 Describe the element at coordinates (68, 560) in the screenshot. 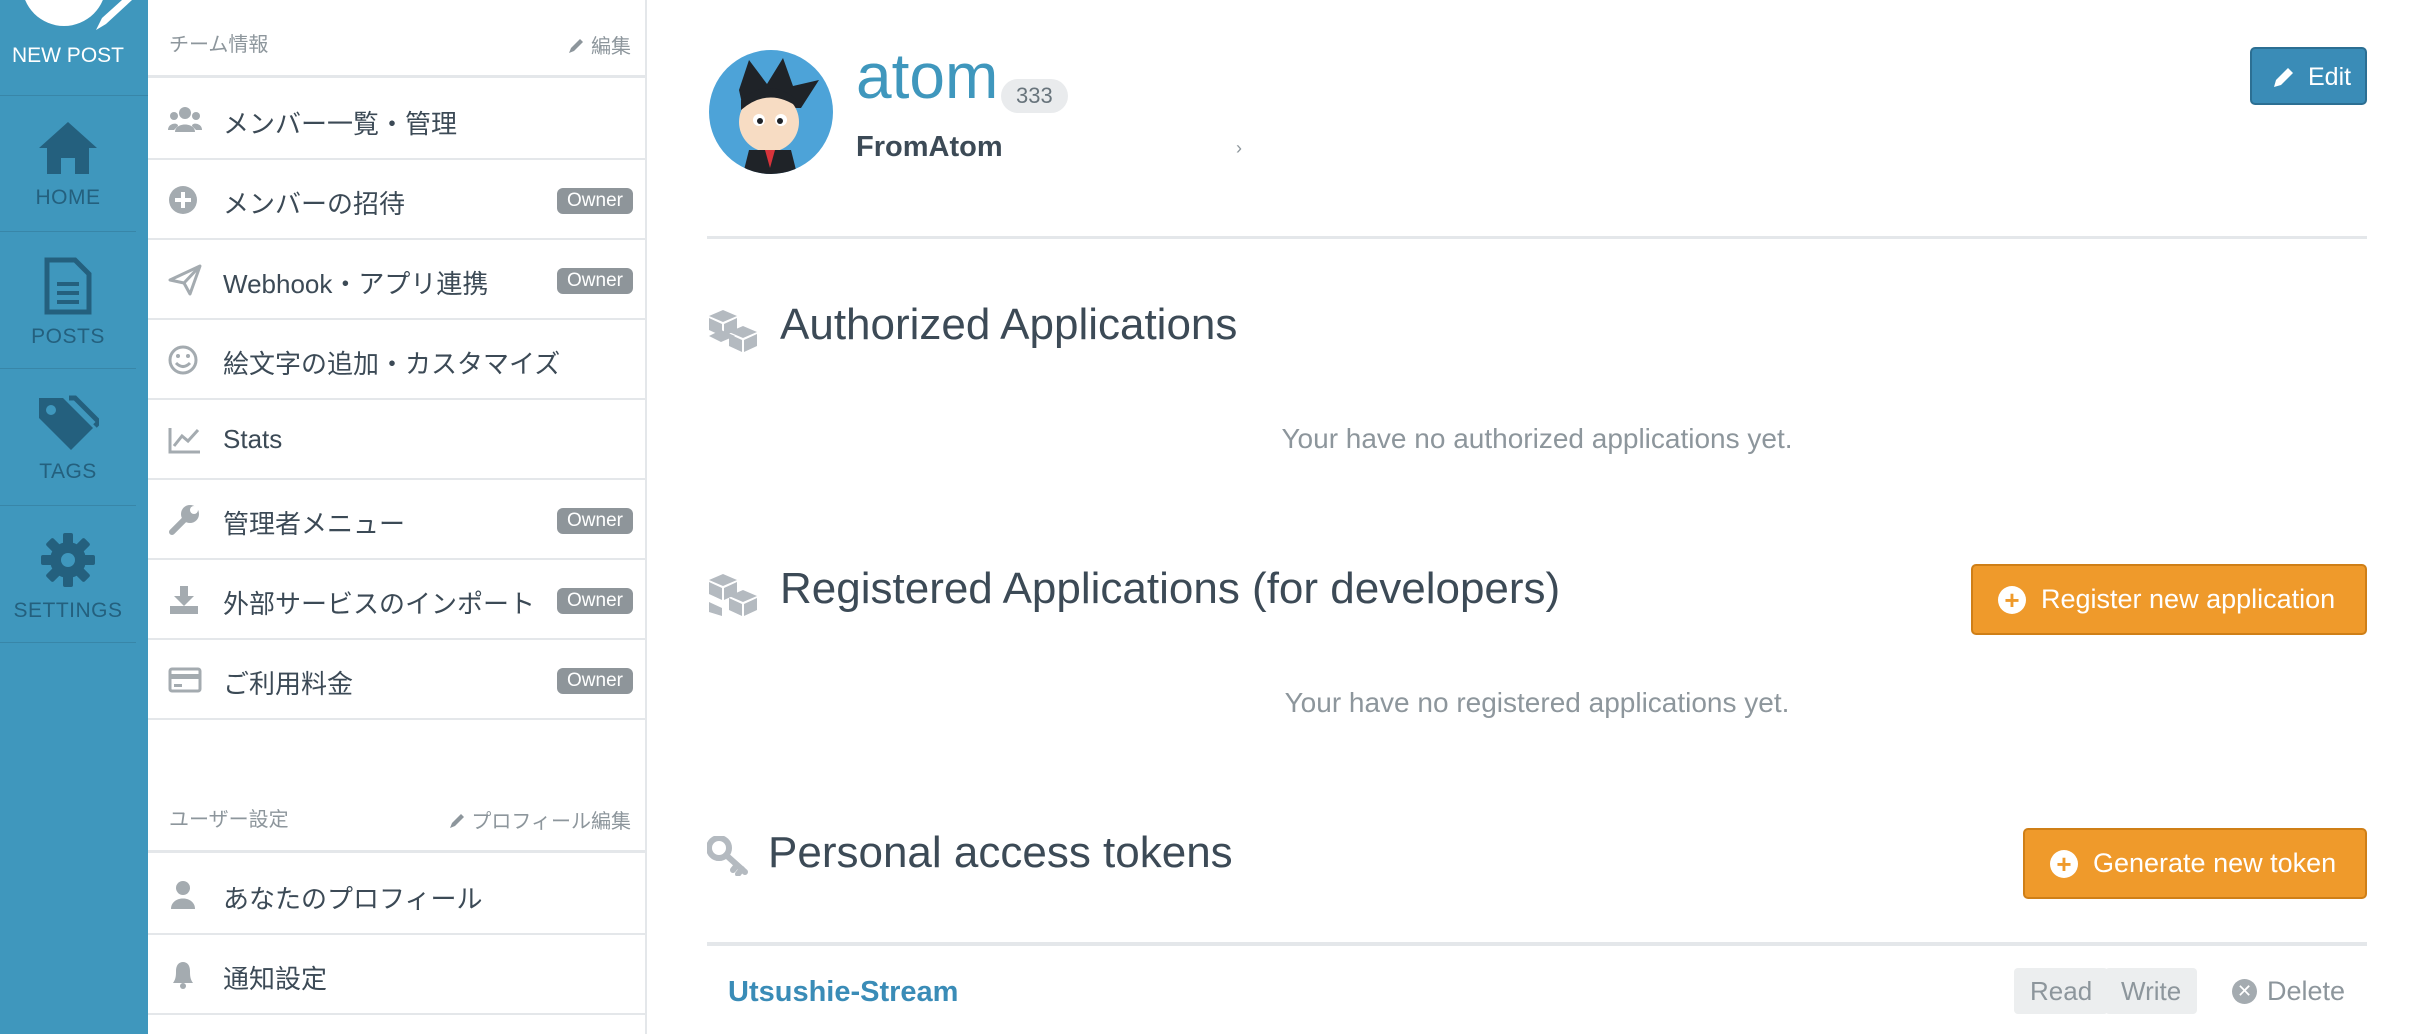

I see `gear-icon` at that location.